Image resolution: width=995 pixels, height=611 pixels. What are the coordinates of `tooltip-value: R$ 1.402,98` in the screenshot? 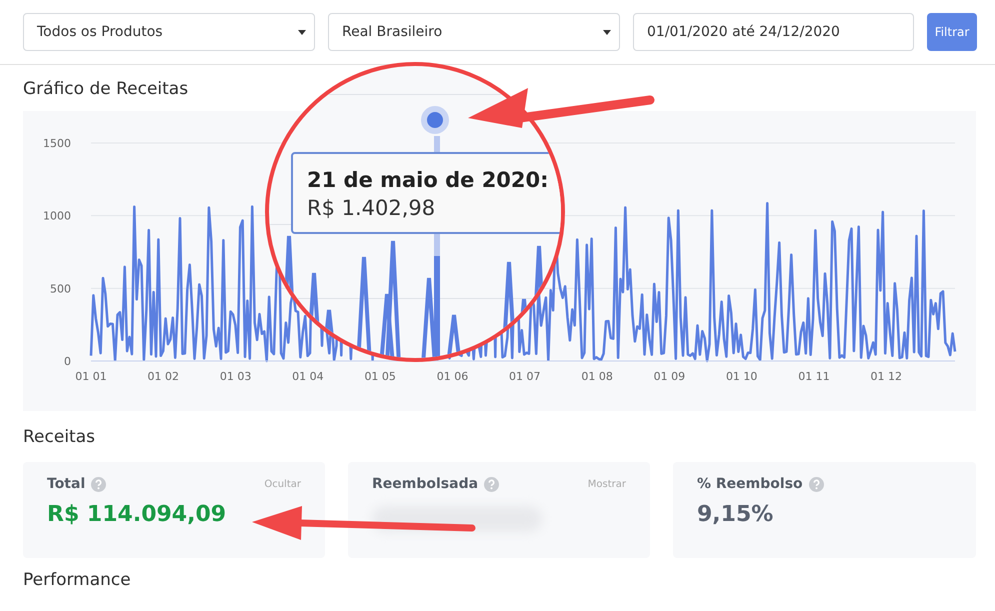 It's located at (371, 208).